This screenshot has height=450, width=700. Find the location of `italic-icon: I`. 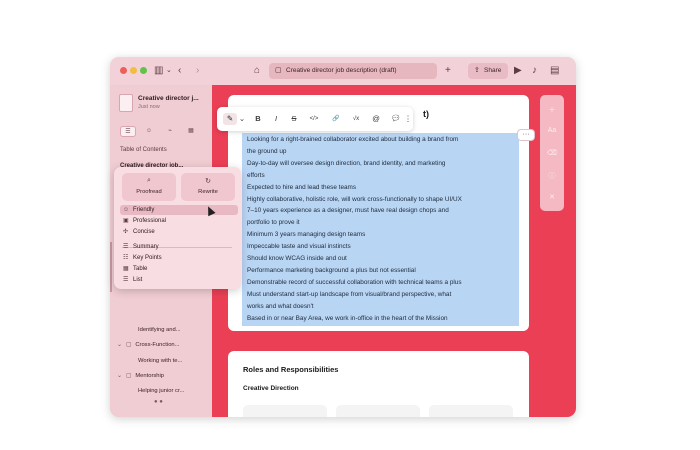

italic-icon: I is located at coordinates (276, 119).